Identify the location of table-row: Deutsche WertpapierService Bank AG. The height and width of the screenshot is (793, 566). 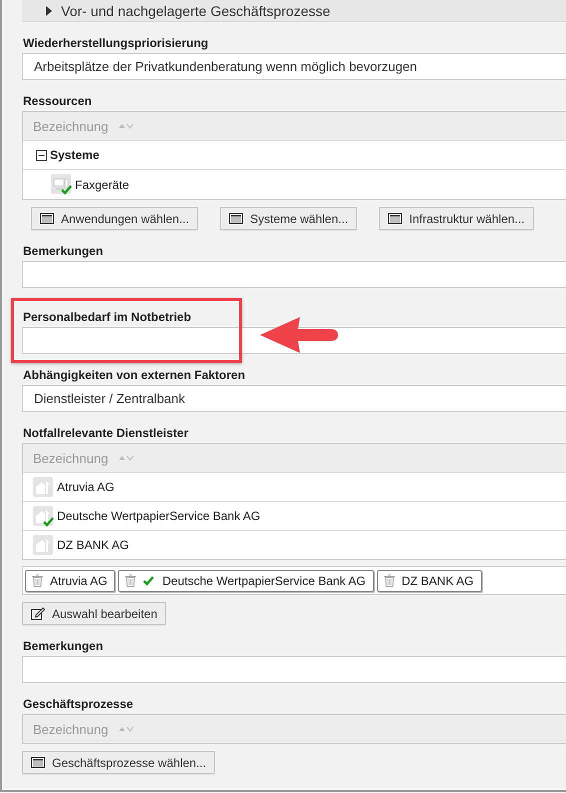
(294, 515).